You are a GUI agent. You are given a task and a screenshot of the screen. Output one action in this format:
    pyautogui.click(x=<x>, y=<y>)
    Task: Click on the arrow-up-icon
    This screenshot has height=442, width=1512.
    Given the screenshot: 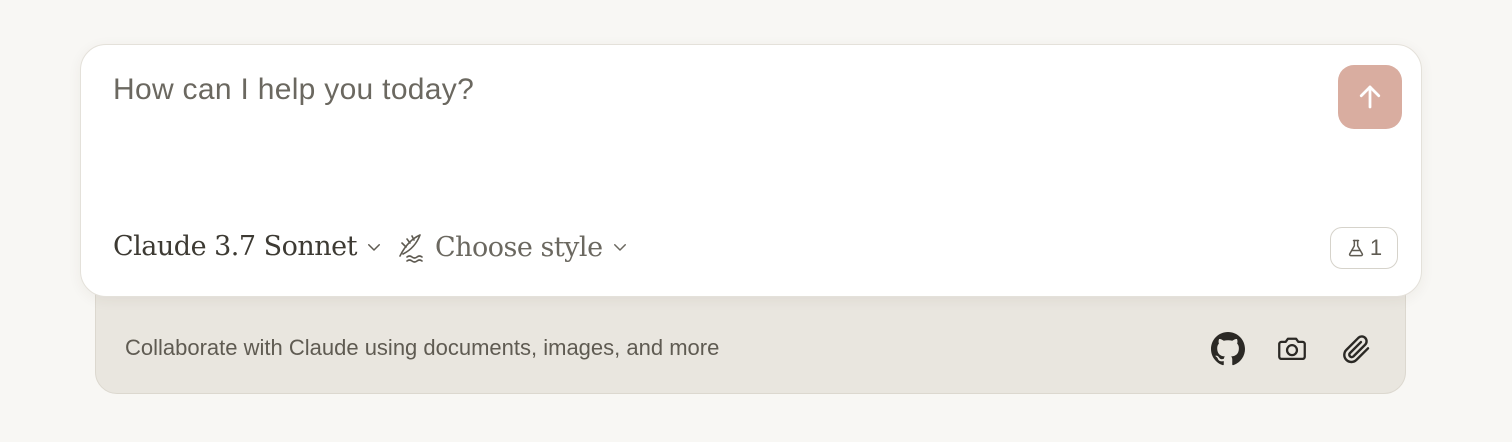 What is the action you would take?
    pyautogui.click(x=1370, y=97)
    